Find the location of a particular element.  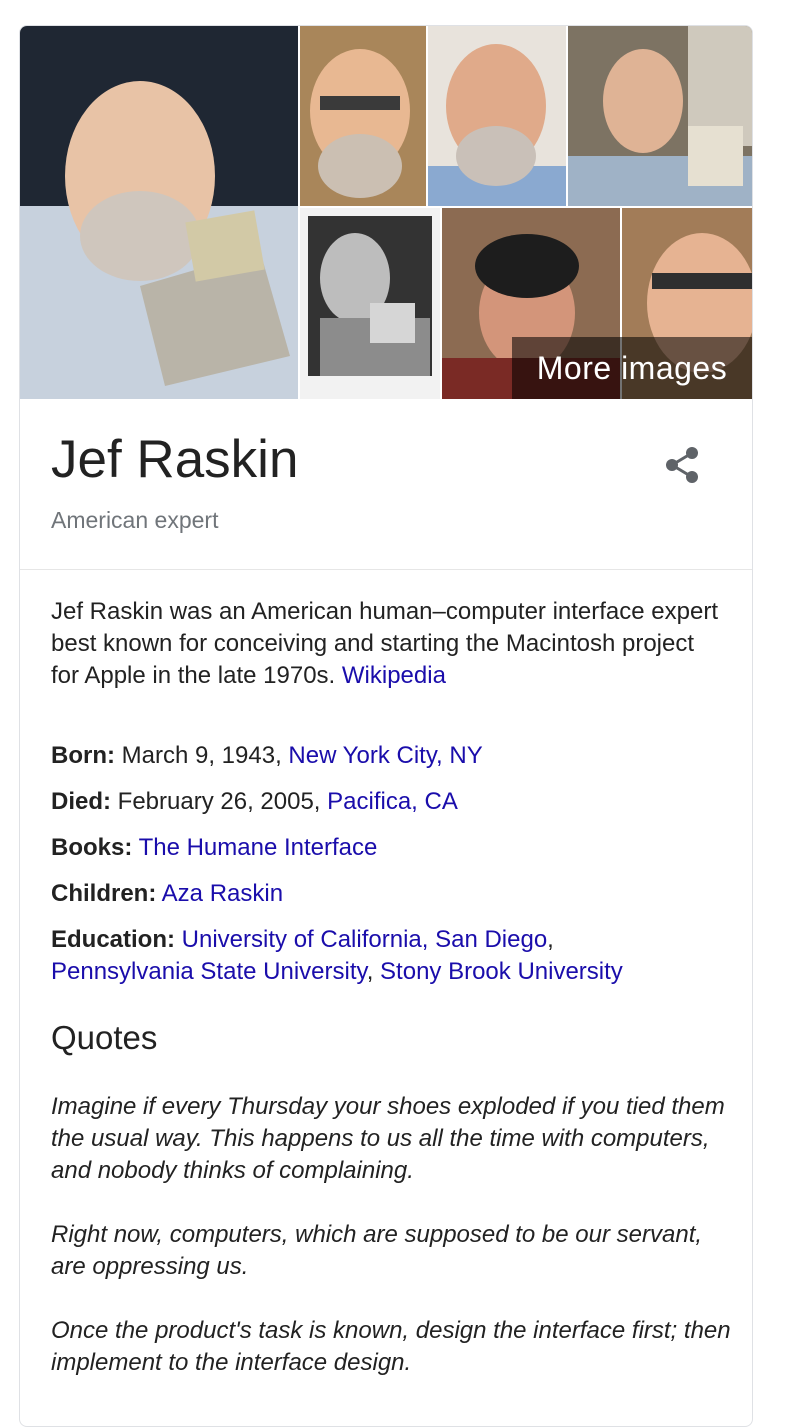

fact-children: Children: Aza Raskin is located at coordinates (391, 894).